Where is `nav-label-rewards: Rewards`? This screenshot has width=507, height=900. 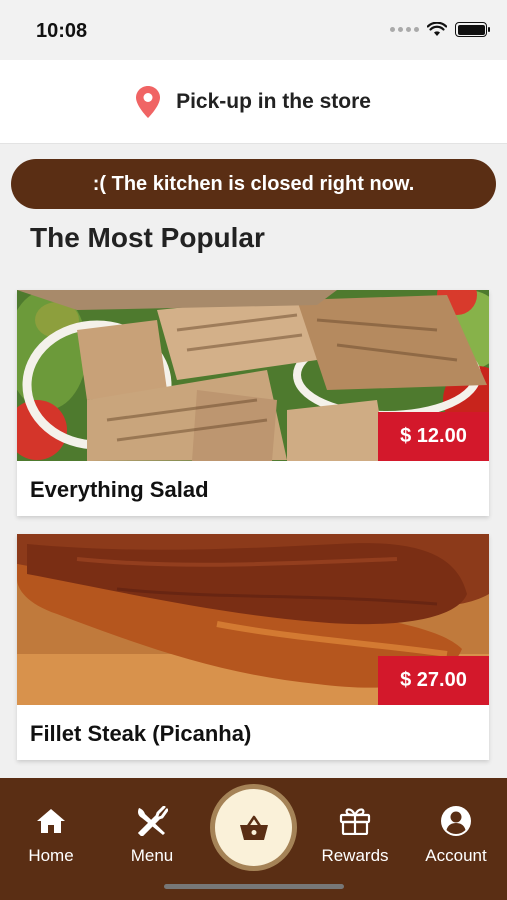
nav-label-rewards: Rewards is located at coordinates (355, 855).